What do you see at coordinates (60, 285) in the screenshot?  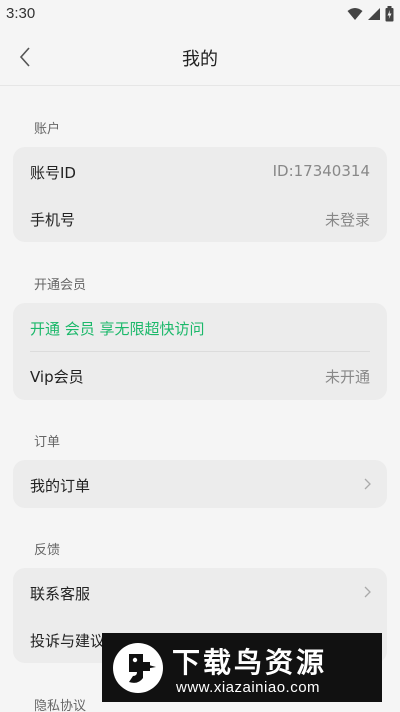 I see `section-label-vip: 开通会员` at bounding box center [60, 285].